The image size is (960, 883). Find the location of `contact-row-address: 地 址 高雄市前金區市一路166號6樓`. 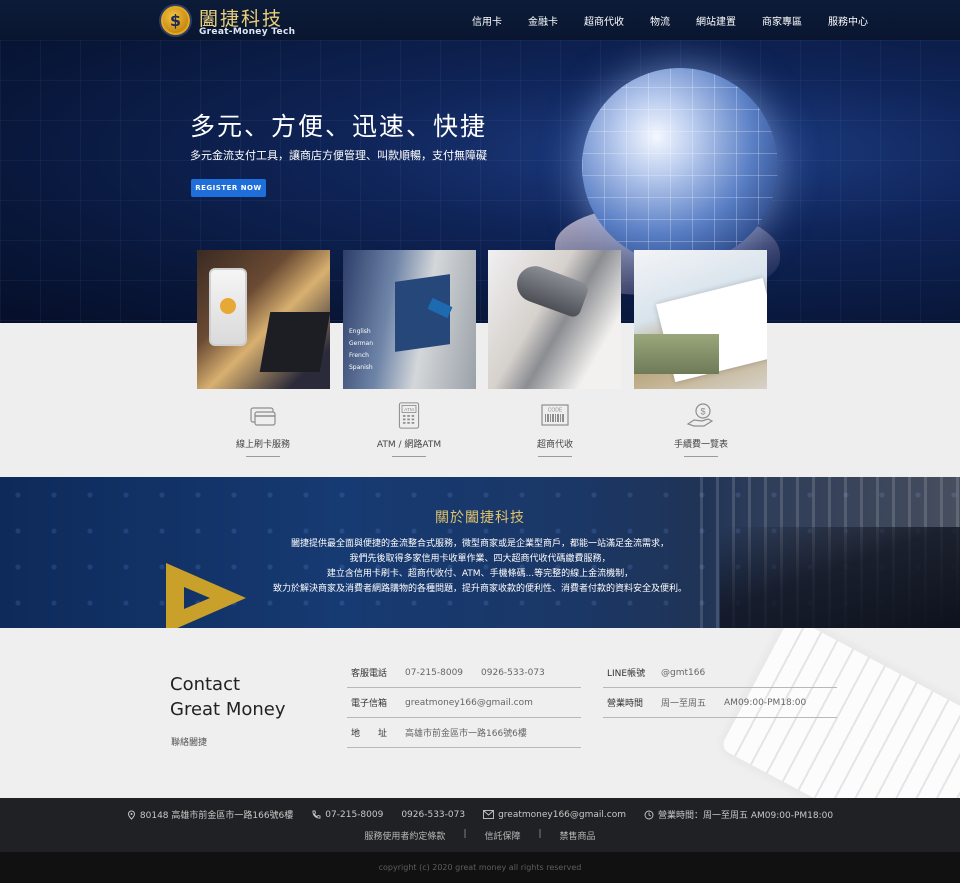

contact-row-address: 地 址 高雄市前金區市一路166號6樓 is located at coordinates (464, 733).